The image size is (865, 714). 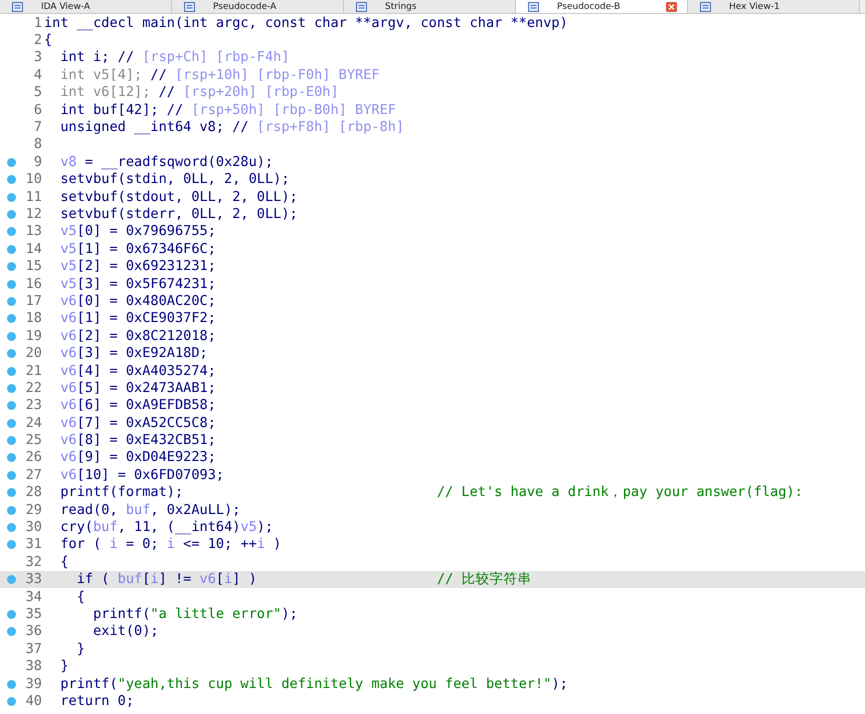 I want to click on line-number: 1, so click(x=38, y=22).